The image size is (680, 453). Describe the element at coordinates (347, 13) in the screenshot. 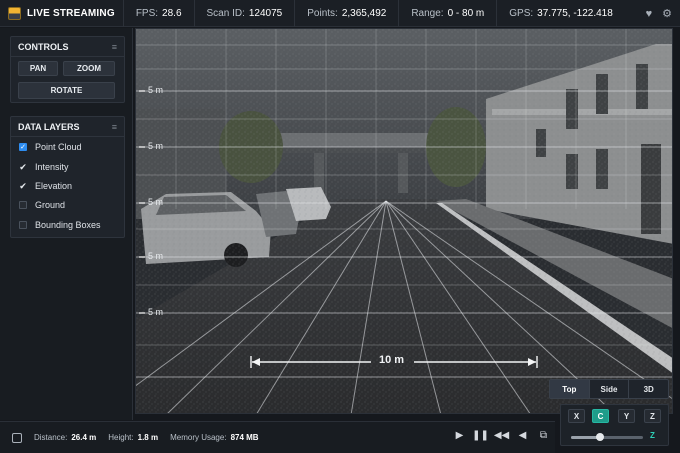

I see `points-stat: Points: 2,365,492` at that location.